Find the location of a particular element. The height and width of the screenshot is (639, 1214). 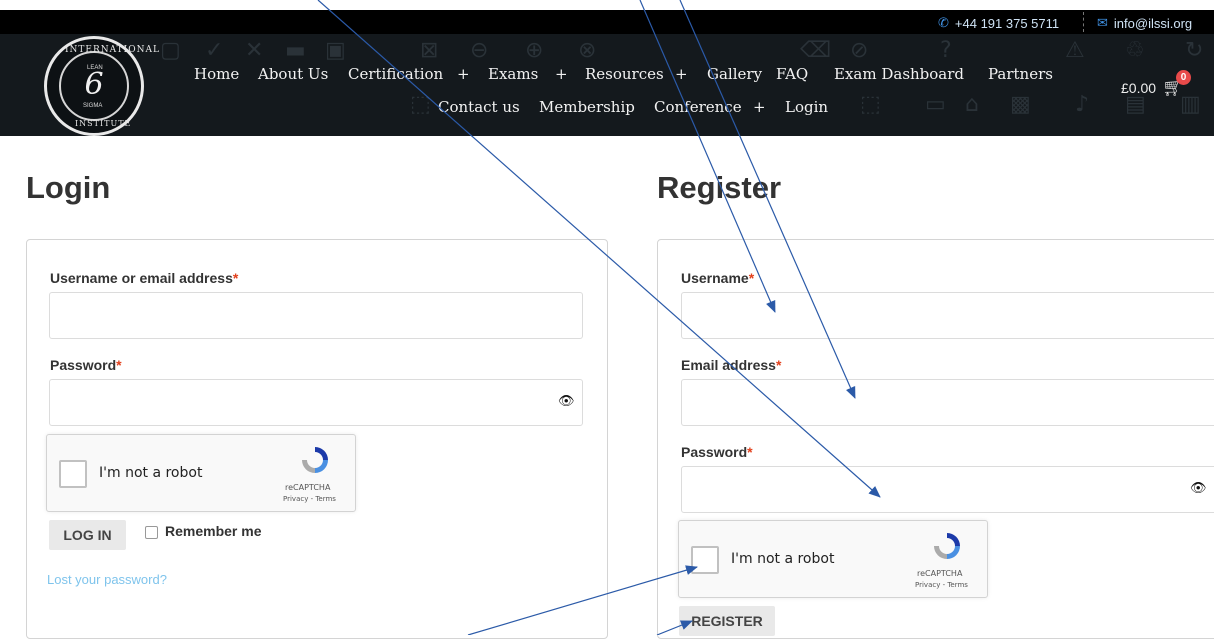

nav-login: Login is located at coordinates (806, 107).